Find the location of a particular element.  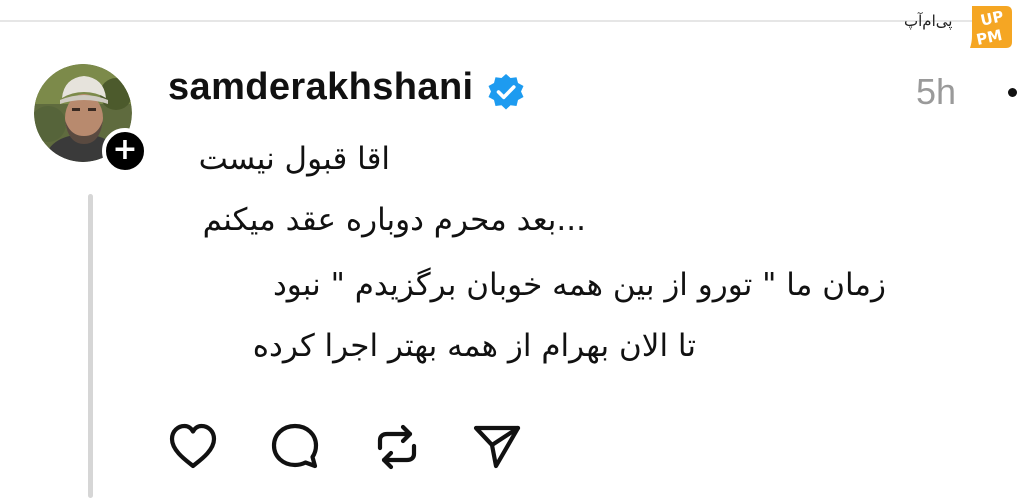

thread-line is located at coordinates (90, 346).